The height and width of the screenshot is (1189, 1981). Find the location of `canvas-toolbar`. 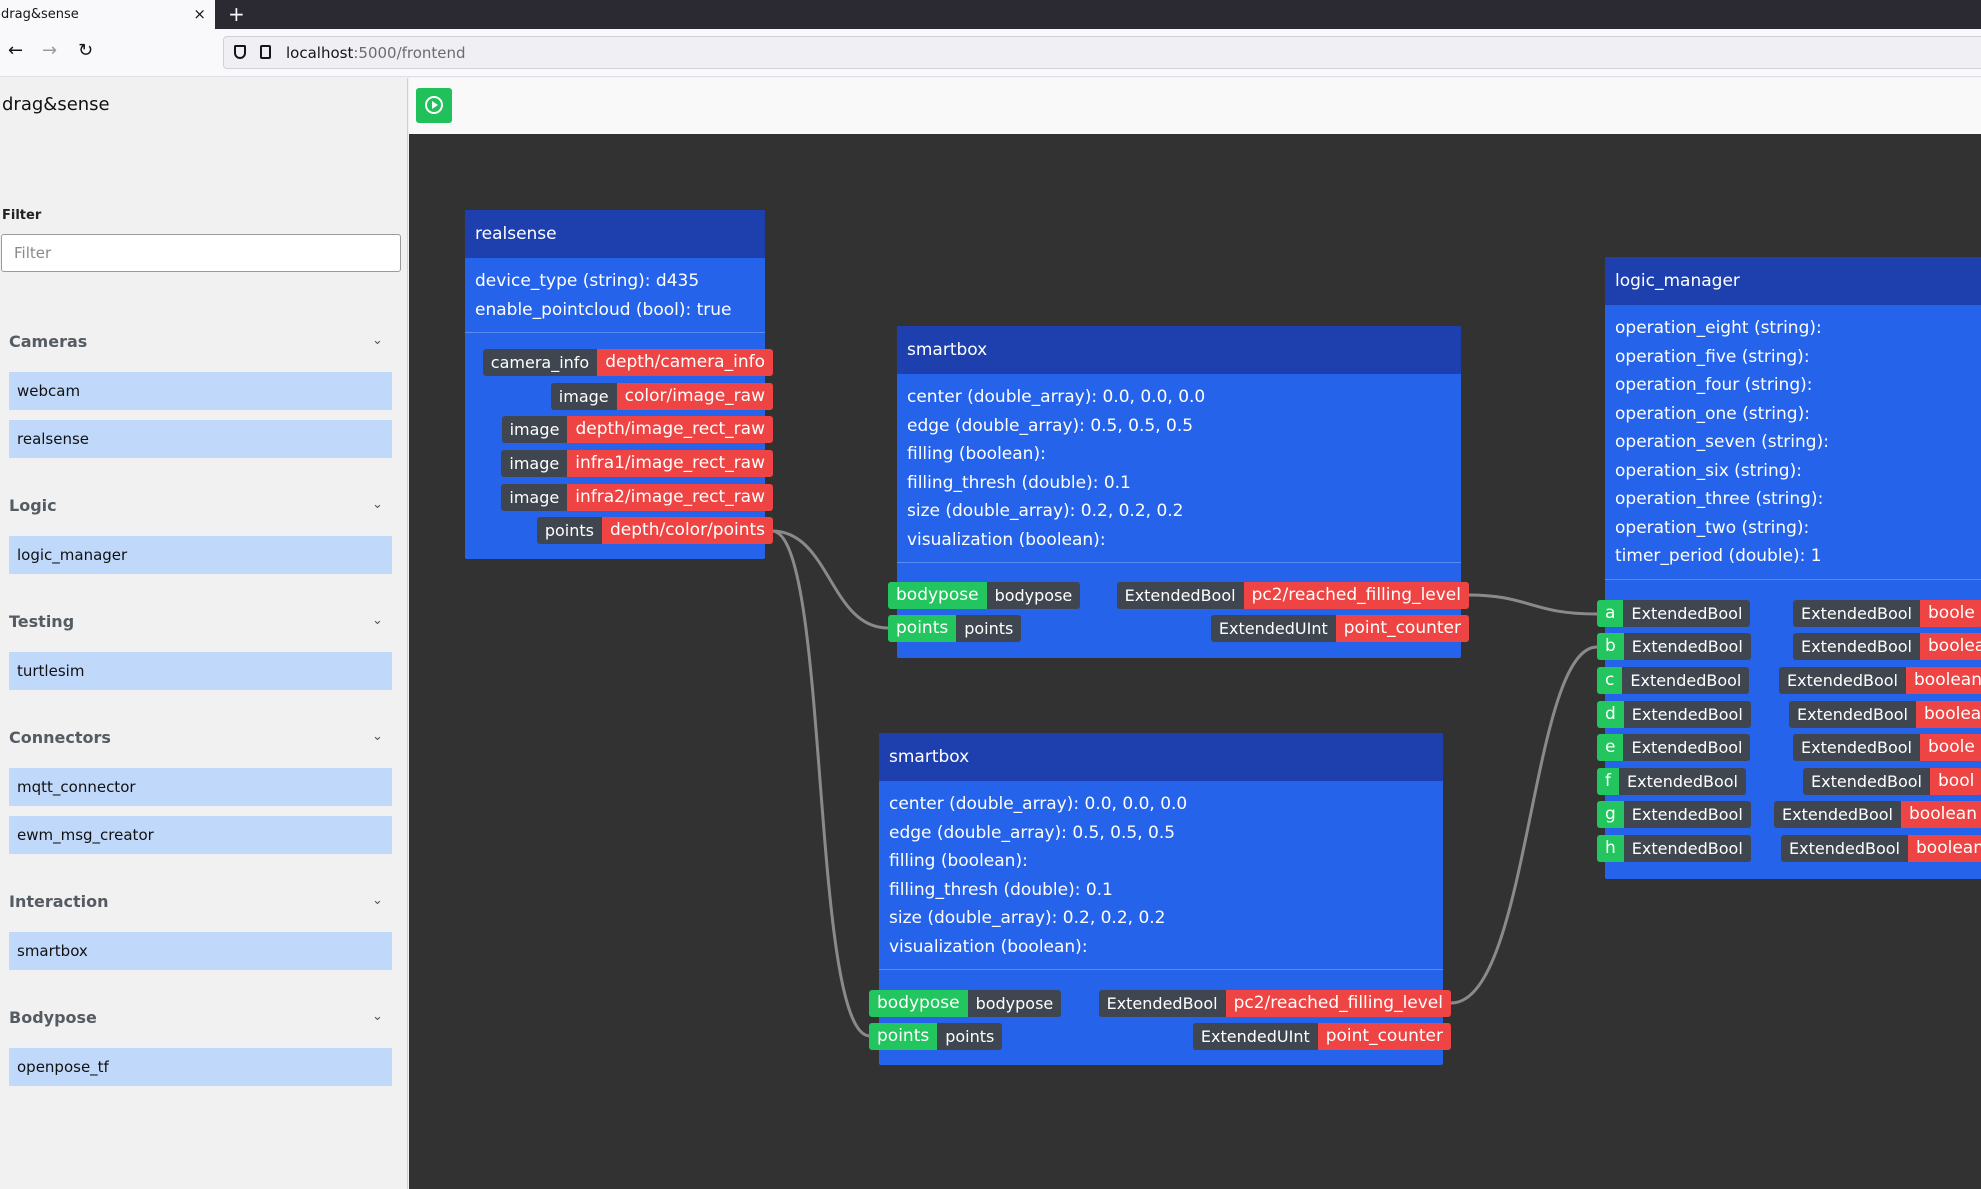

canvas-toolbar is located at coordinates (1195, 106).